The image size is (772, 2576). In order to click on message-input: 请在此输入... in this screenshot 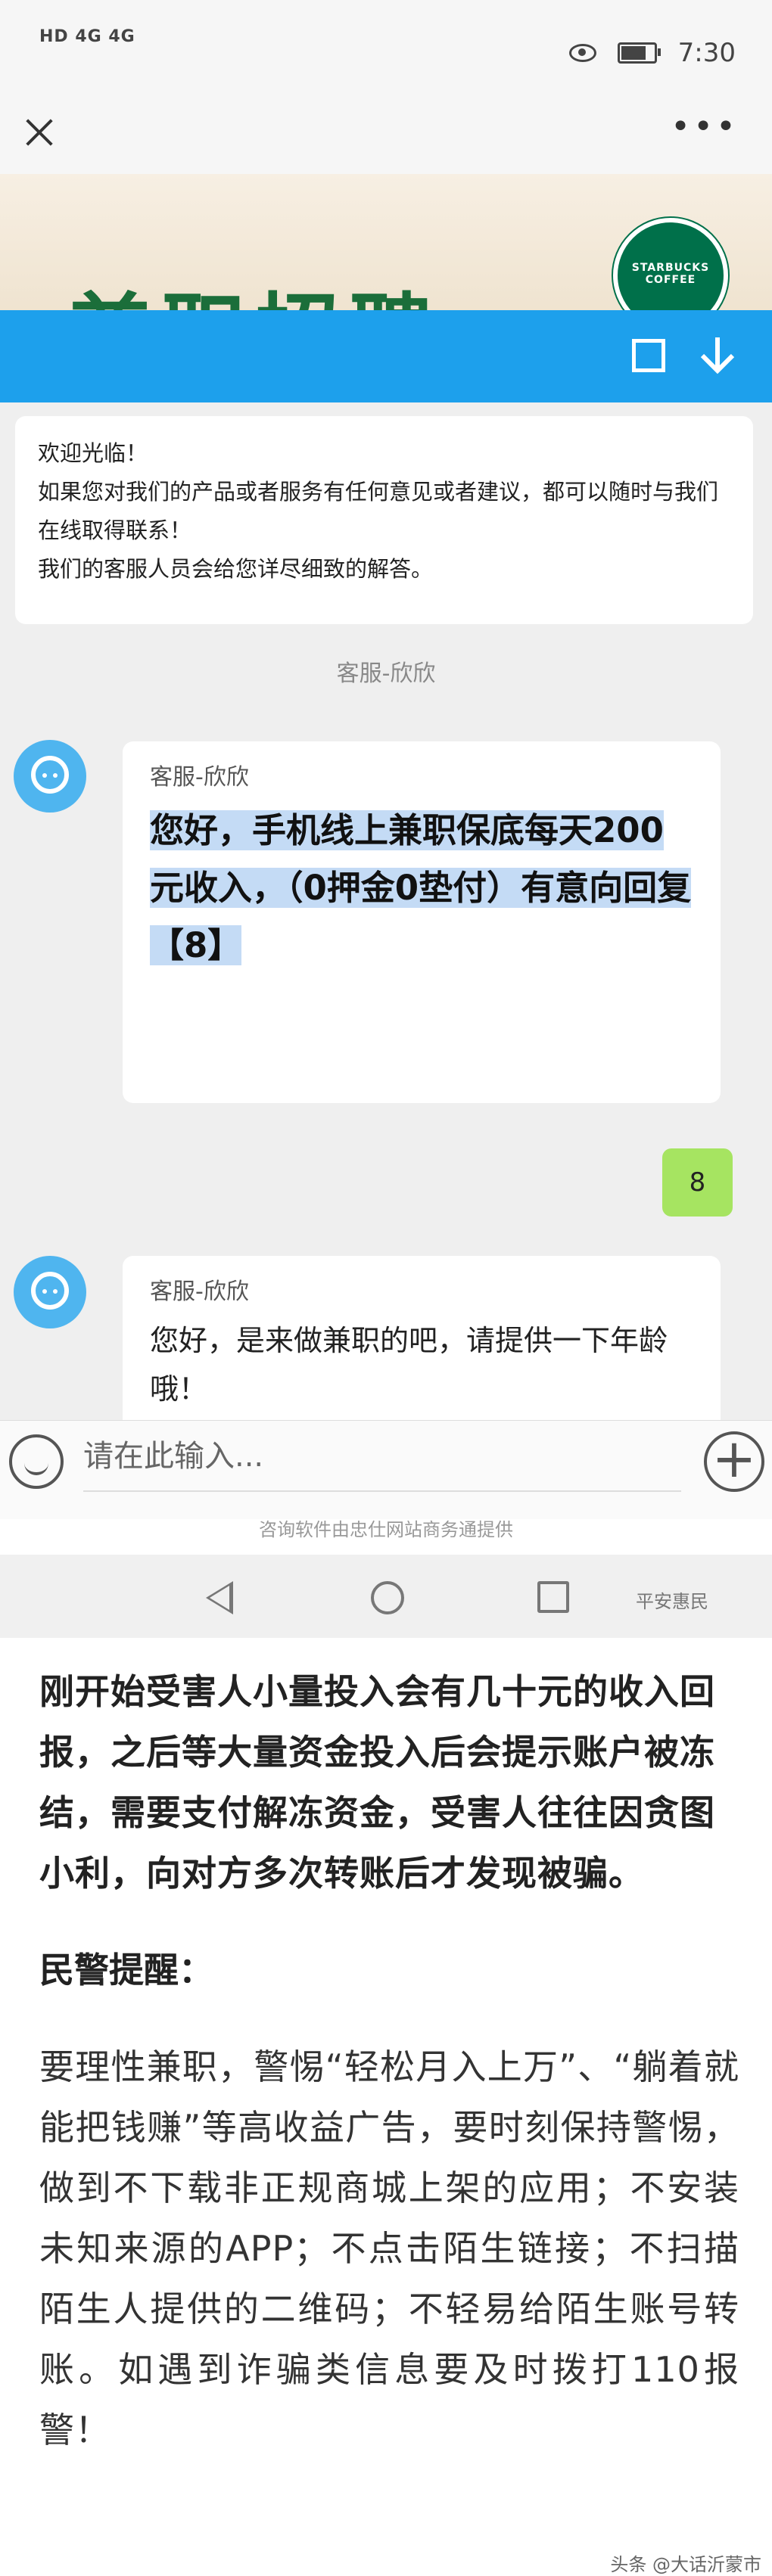, I will do `click(382, 1457)`.